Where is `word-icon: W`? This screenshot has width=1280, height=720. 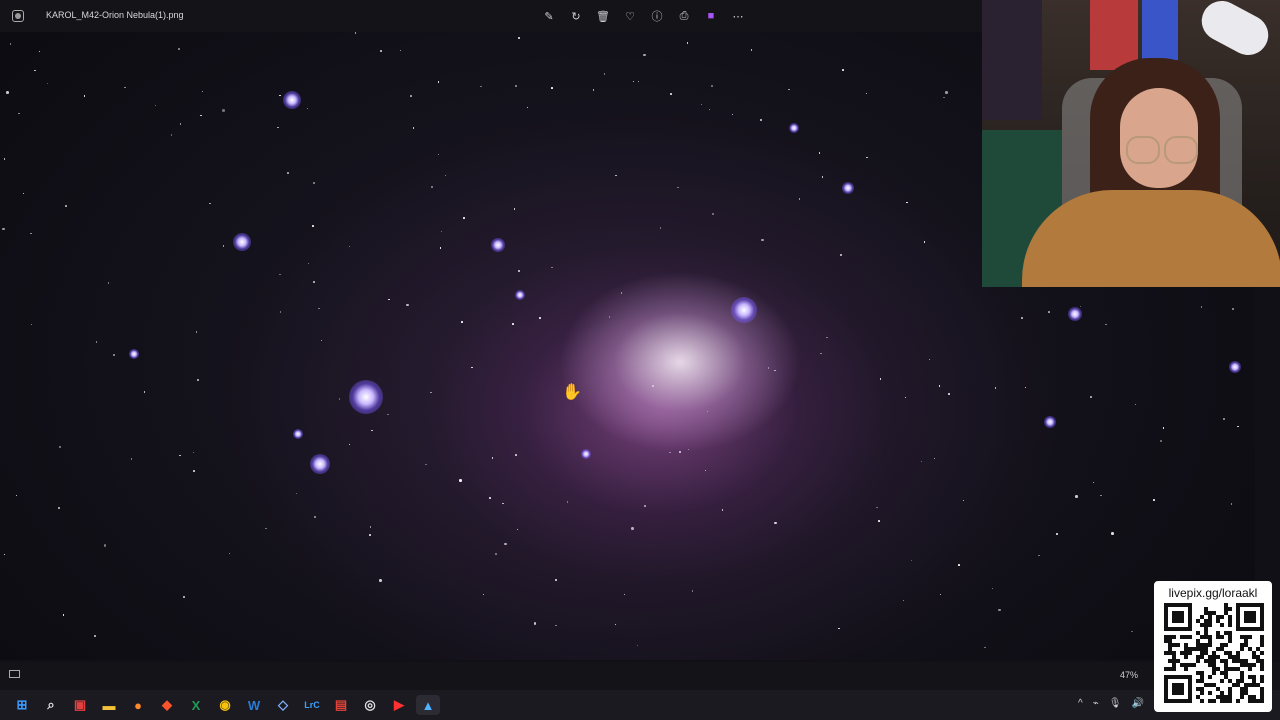 word-icon: W is located at coordinates (254, 705).